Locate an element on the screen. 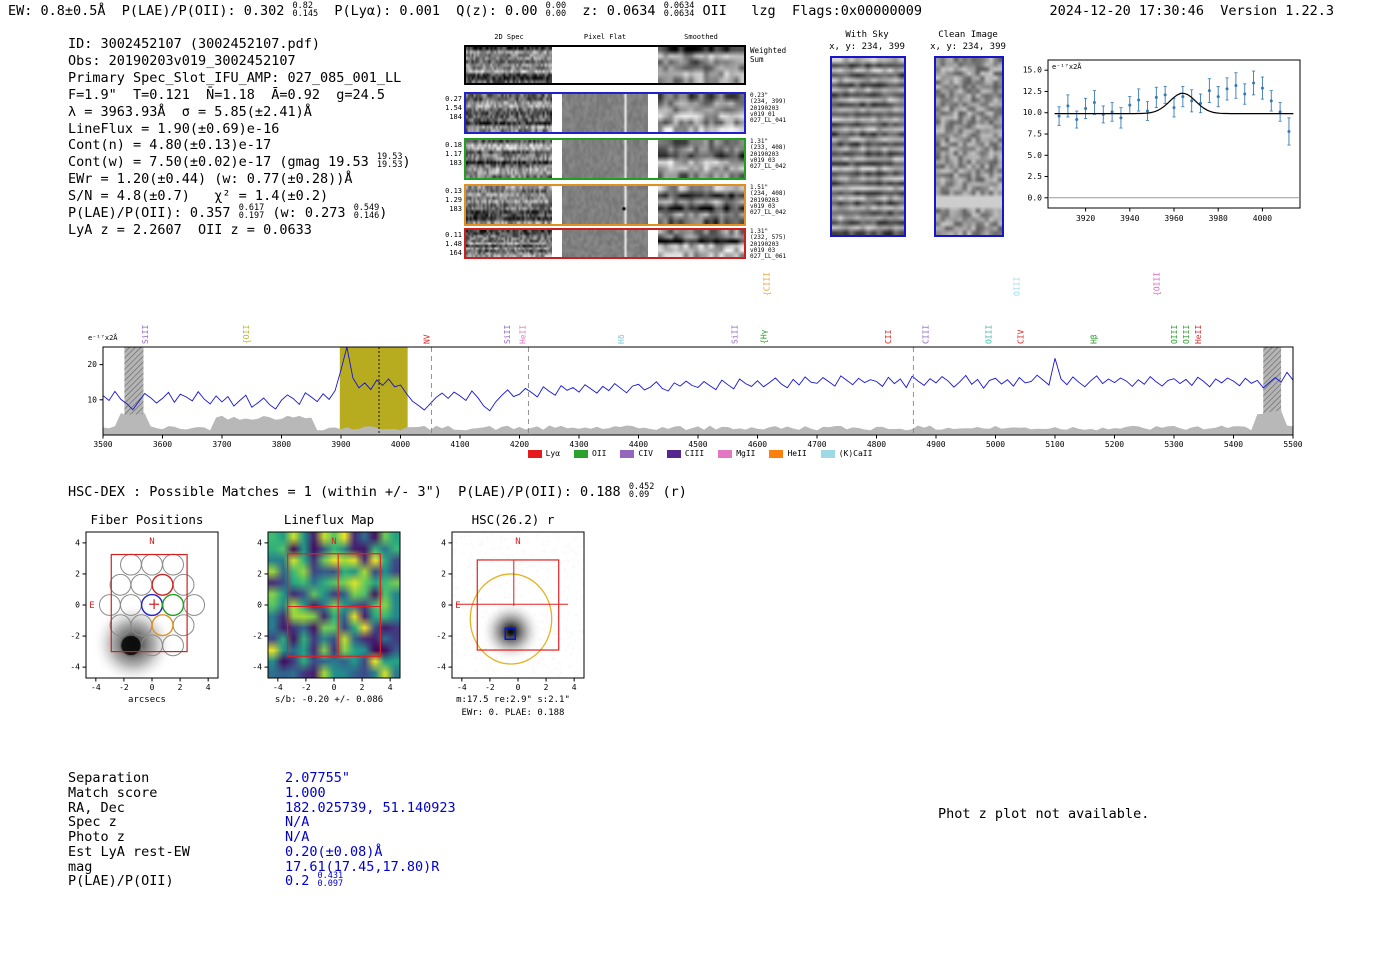 The image size is (1400, 953). header-datetime-version: 2024-12-20 17:30:46 Version 1.22.3 is located at coordinates (1191, 11).